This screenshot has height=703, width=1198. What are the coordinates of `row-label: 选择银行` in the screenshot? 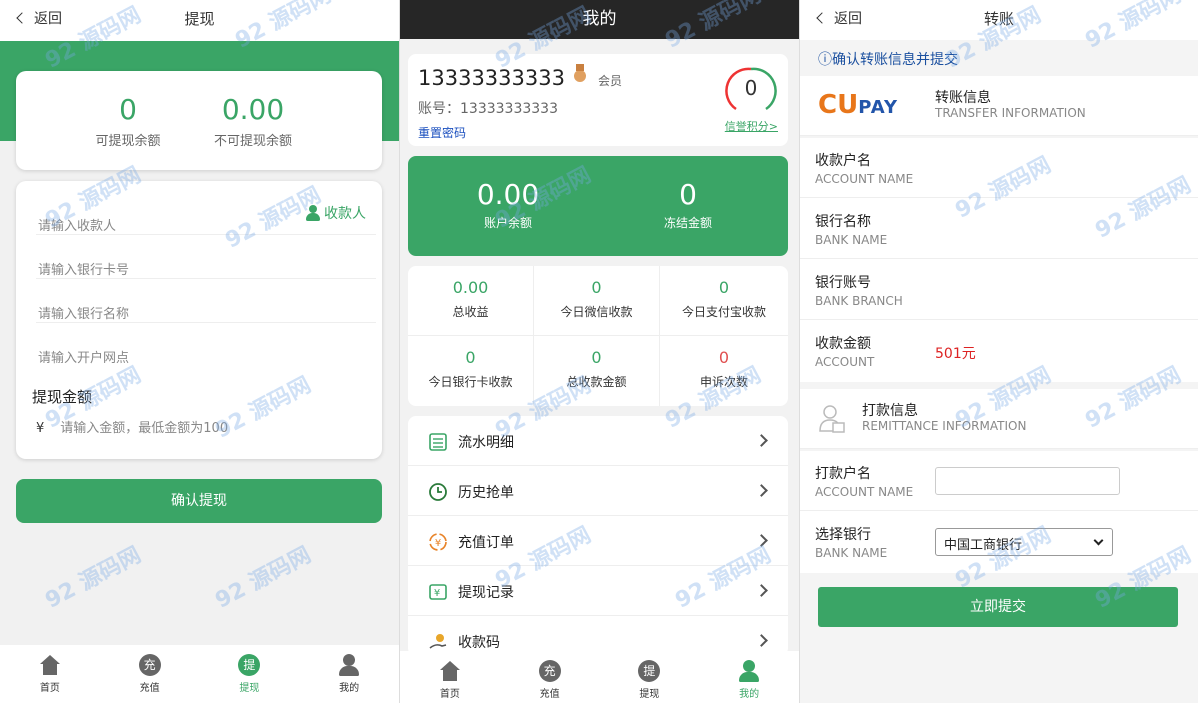 It's located at (843, 535).